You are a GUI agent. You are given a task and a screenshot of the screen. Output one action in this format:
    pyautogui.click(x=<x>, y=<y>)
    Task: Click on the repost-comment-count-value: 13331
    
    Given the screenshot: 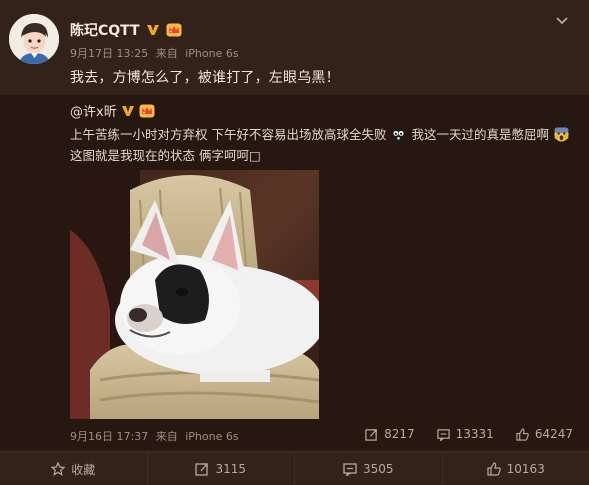 What is the action you would take?
    pyautogui.click(x=475, y=434)
    